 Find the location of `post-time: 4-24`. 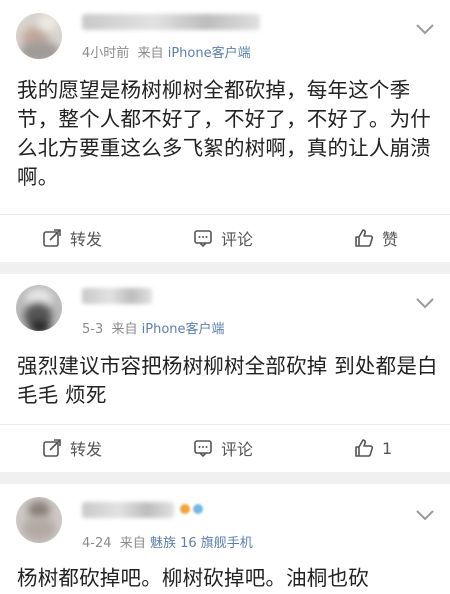

post-time: 4-24 is located at coordinates (97, 543).